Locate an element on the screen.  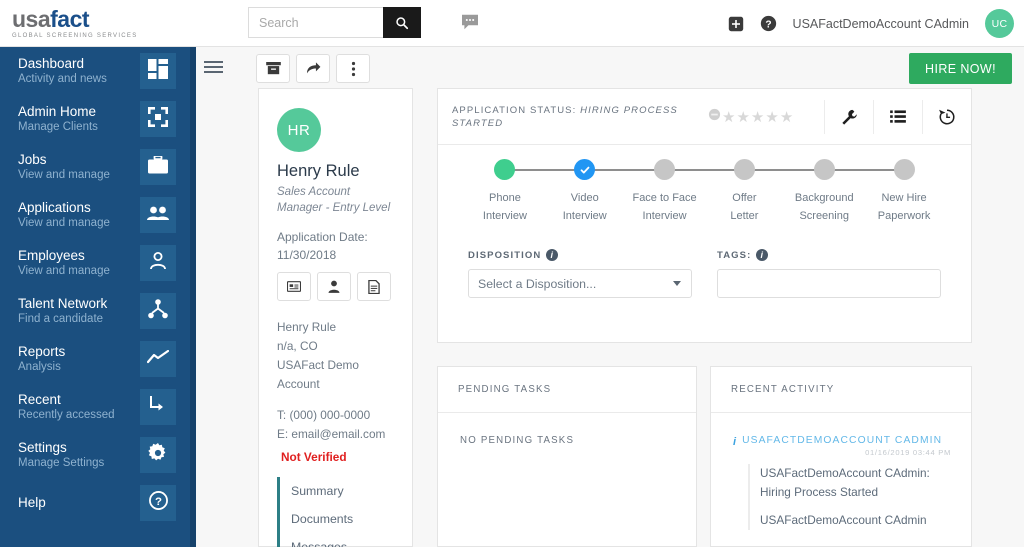
add-button is located at coordinates (736, 24).